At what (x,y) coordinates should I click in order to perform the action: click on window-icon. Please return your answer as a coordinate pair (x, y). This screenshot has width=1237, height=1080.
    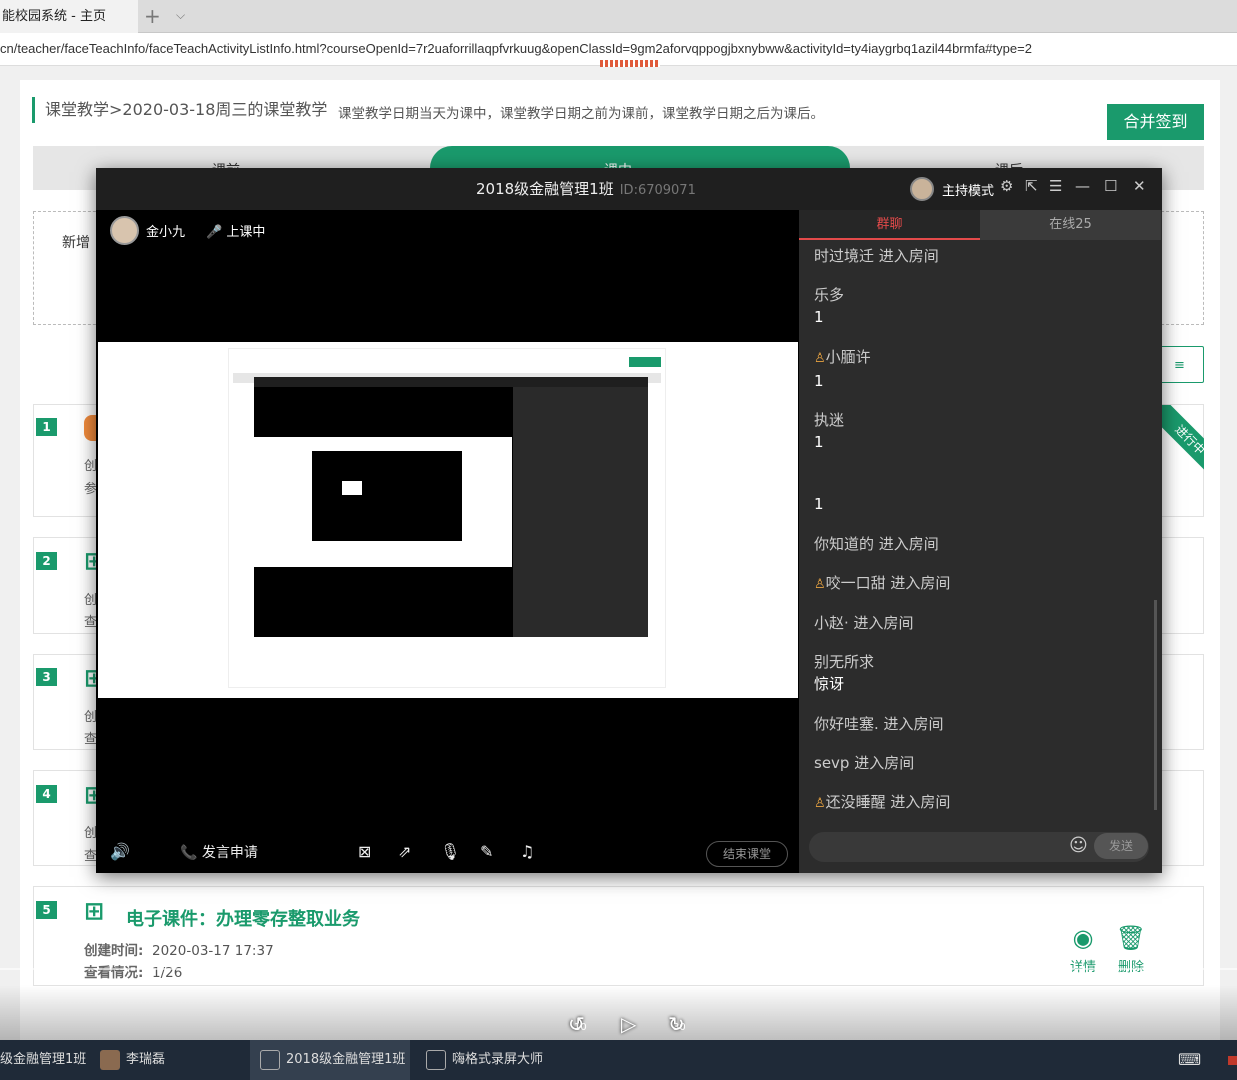
    Looking at the image, I should click on (270, 1059).